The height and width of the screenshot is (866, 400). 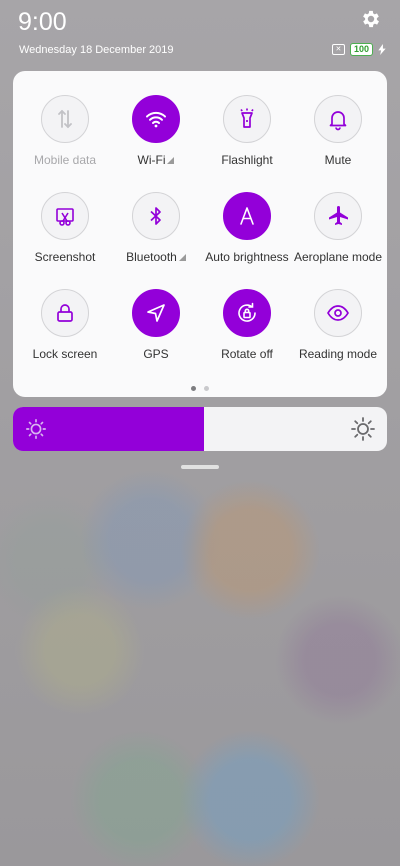 I want to click on mobile-data-icon, so click(x=65, y=119).